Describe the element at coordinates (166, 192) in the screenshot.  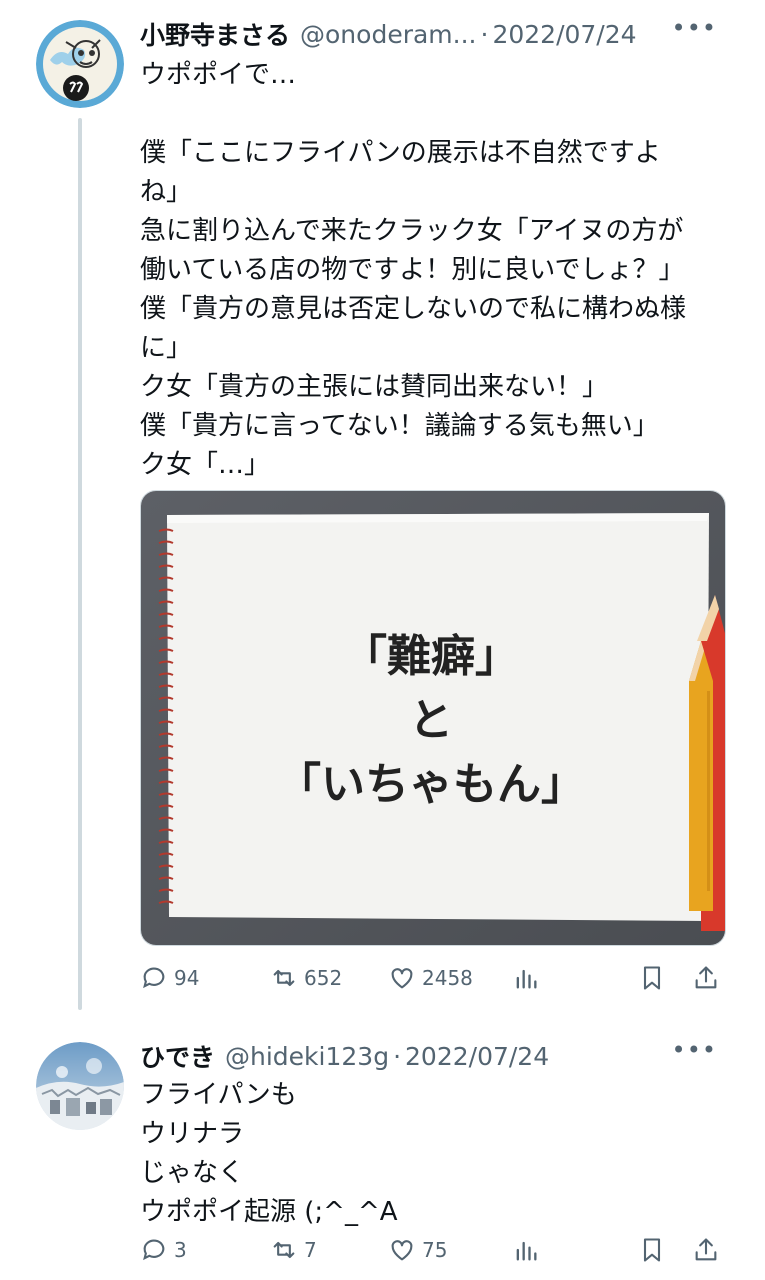
I see `text-line: ね」` at that location.